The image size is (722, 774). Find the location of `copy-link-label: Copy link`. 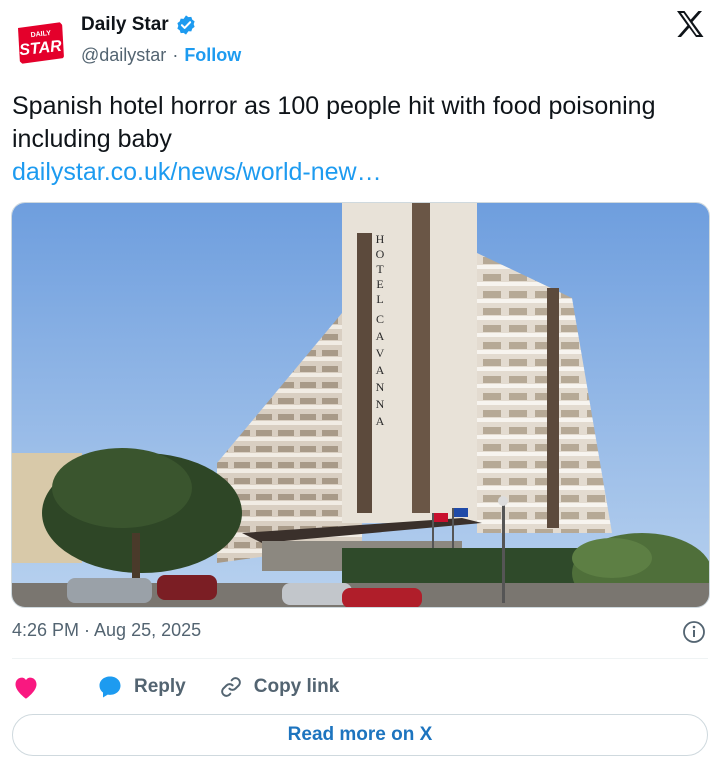

copy-link-label: Copy link is located at coordinates (296, 686).